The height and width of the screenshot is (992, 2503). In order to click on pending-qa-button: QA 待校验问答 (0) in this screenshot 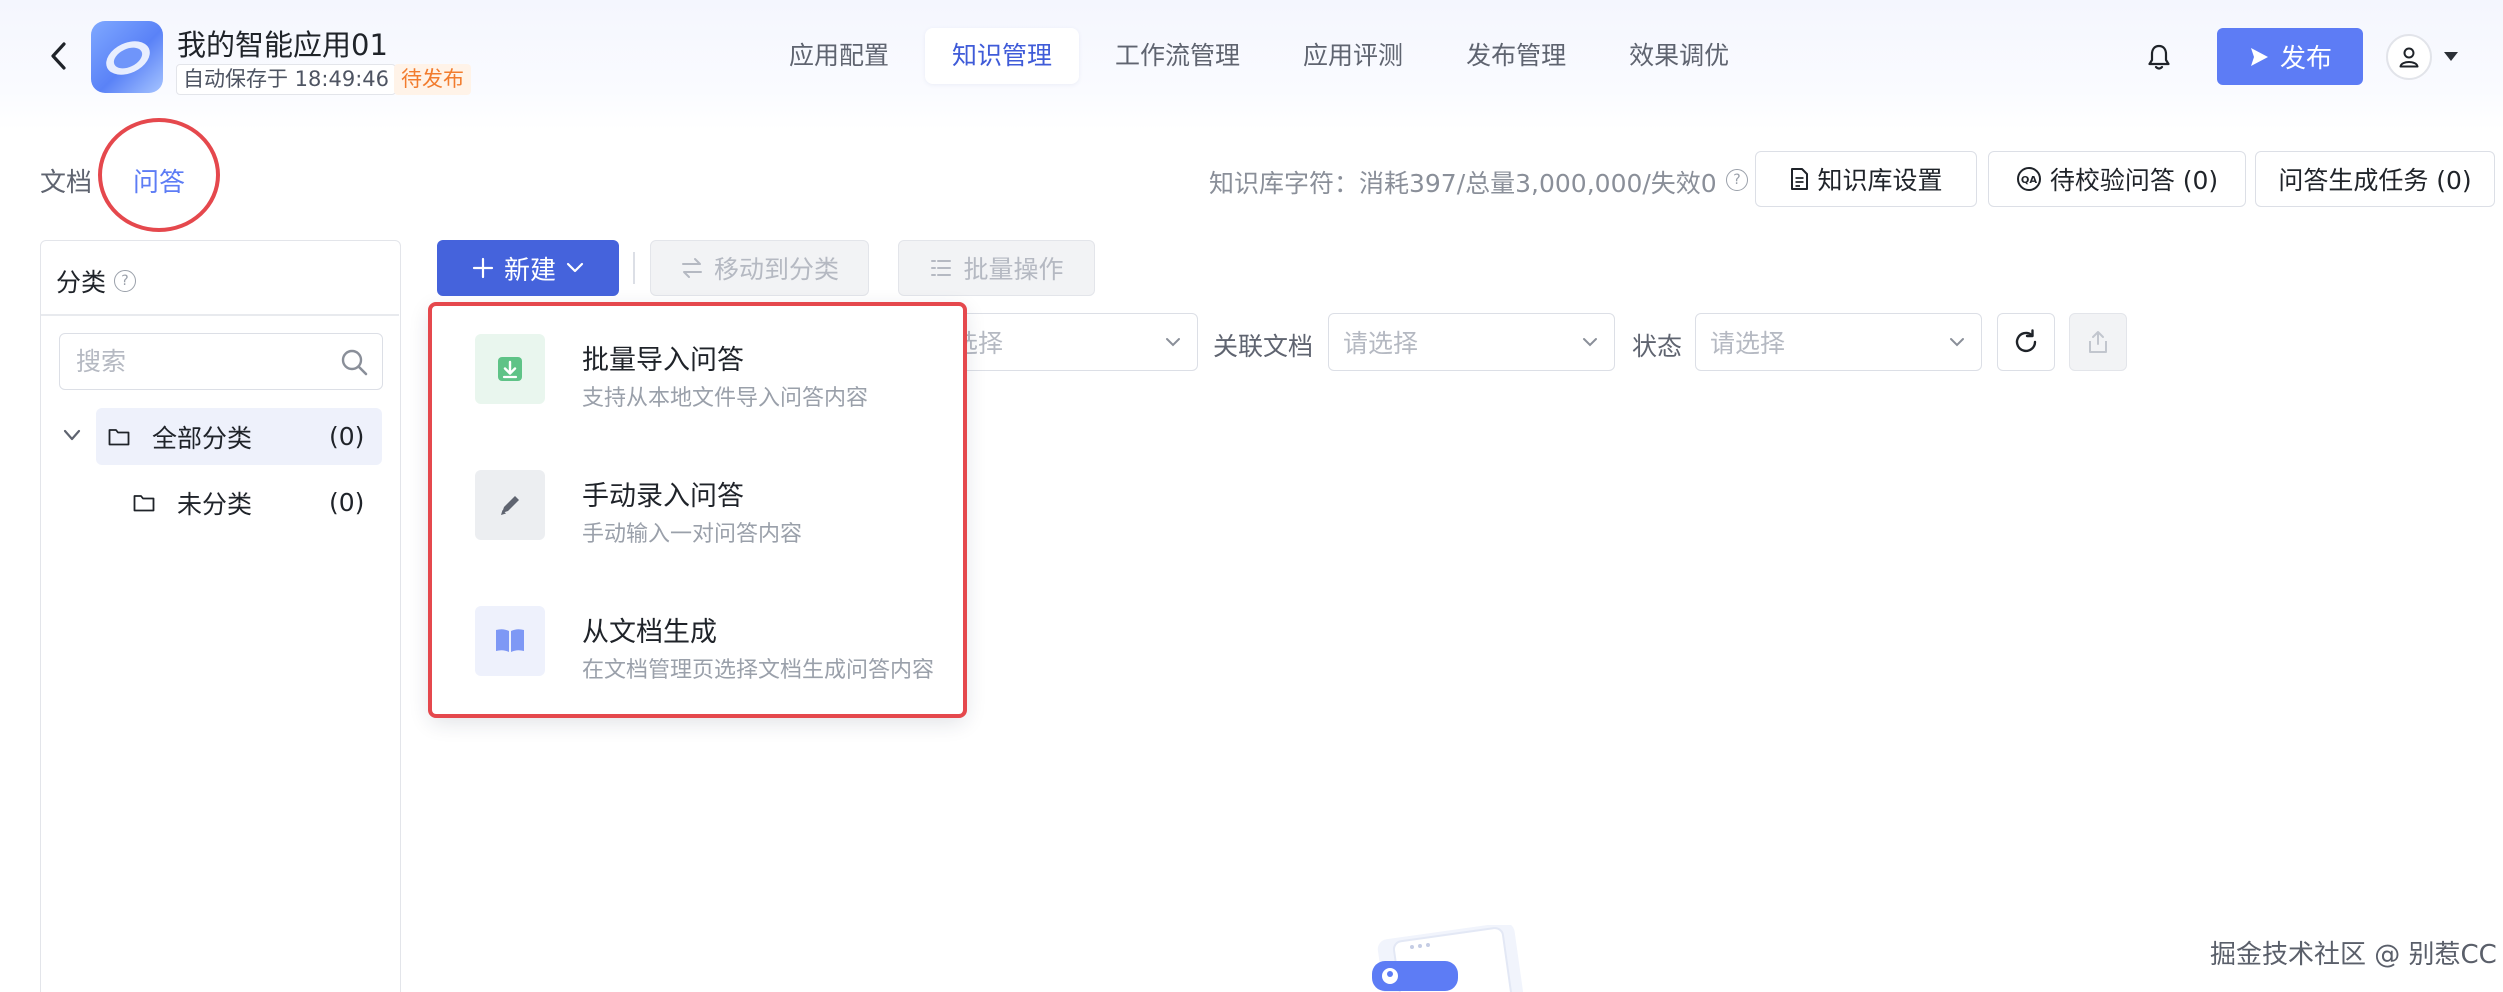, I will do `click(2117, 179)`.